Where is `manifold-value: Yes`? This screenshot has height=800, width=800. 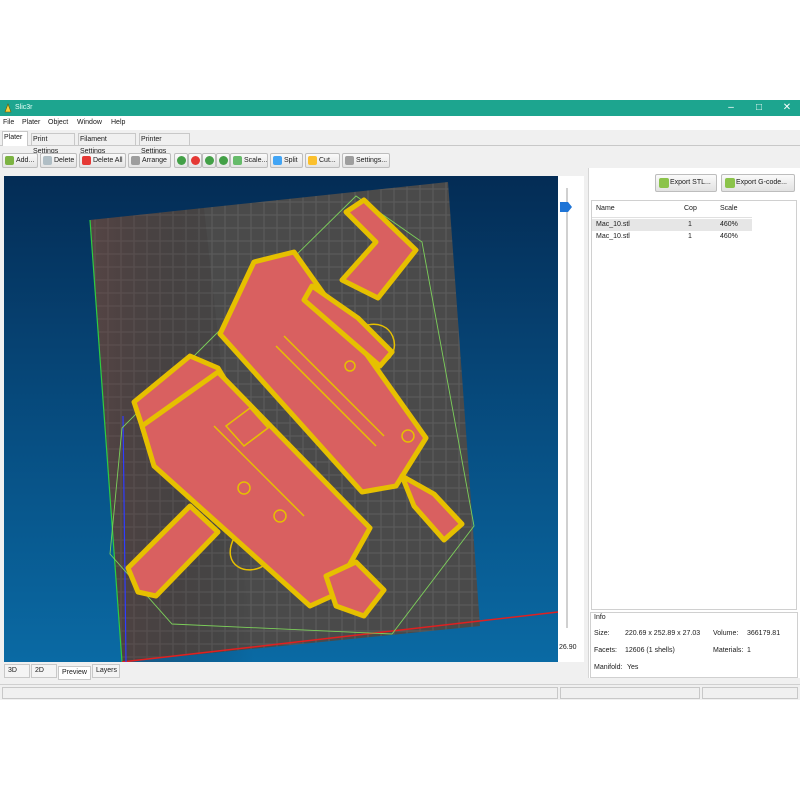 manifold-value: Yes is located at coordinates (633, 667).